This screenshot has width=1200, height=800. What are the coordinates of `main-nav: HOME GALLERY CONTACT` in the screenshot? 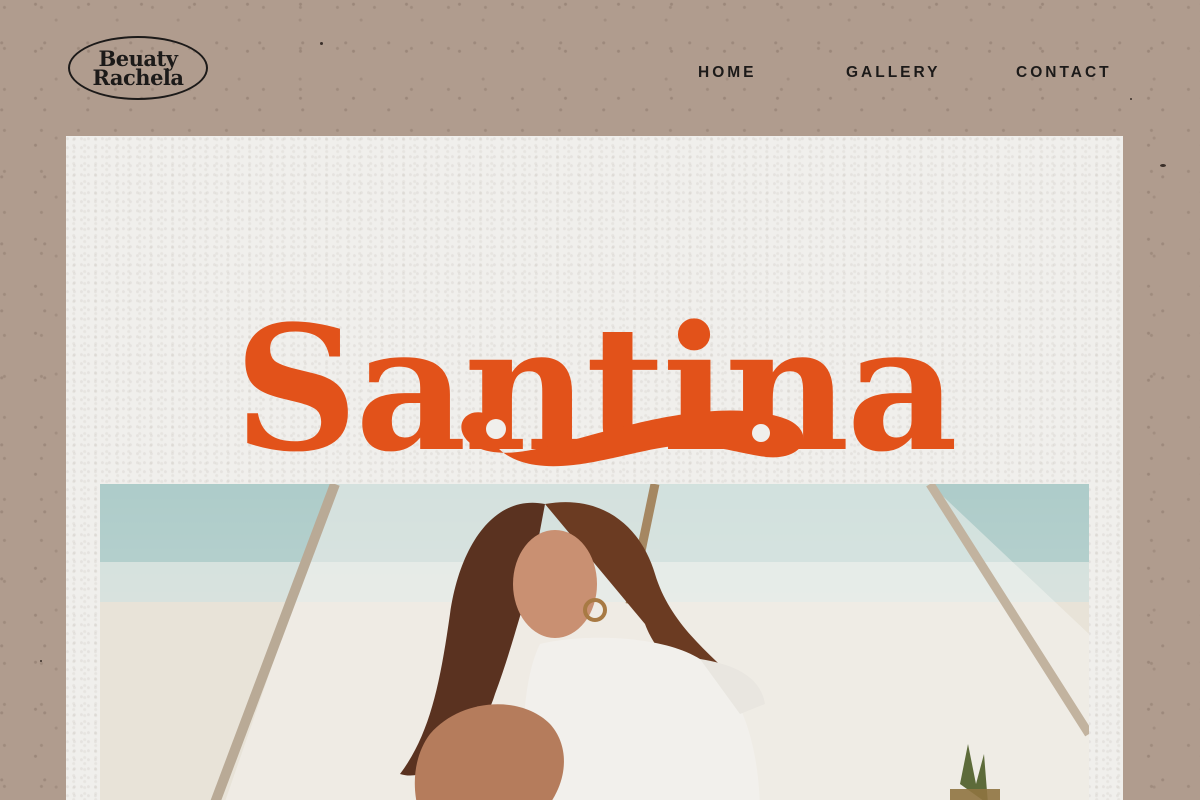 It's located at (600, 74).